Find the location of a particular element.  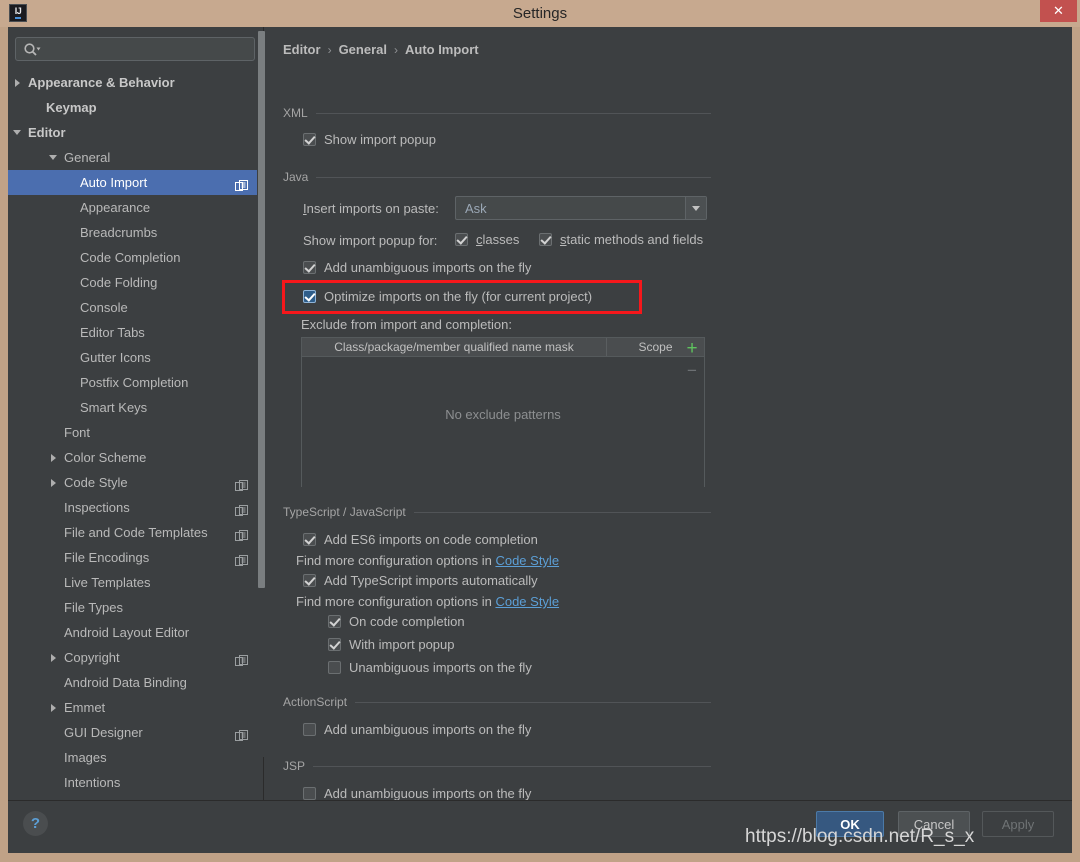

code-style-link-1: Code Style is located at coordinates (527, 560).